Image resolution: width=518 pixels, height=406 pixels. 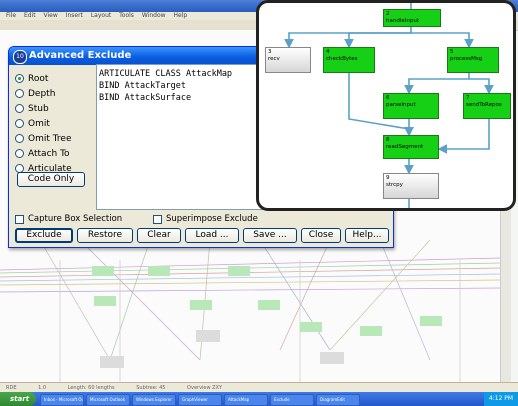 I want to click on graph-node-read-segment: 8 readSegment, so click(x=411, y=147).